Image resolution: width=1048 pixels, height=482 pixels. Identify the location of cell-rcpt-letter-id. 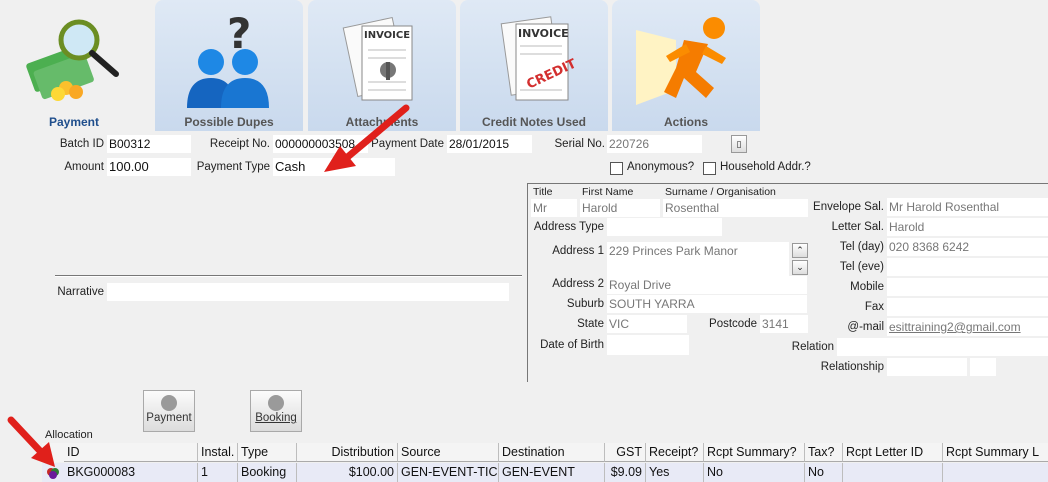
(893, 472).